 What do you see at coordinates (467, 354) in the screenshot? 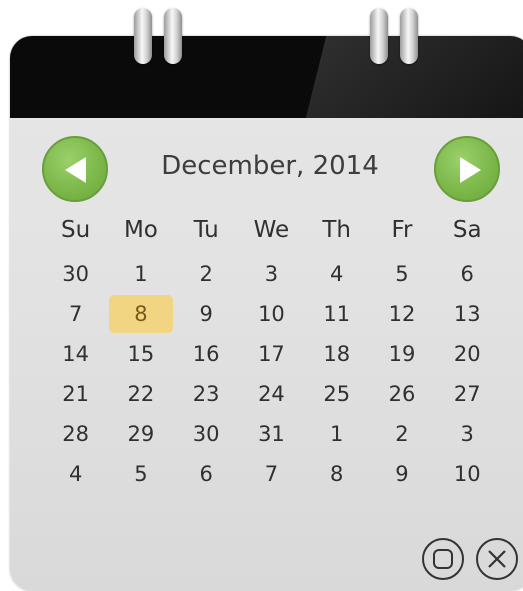
I see `day-cell: 20` at bounding box center [467, 354].